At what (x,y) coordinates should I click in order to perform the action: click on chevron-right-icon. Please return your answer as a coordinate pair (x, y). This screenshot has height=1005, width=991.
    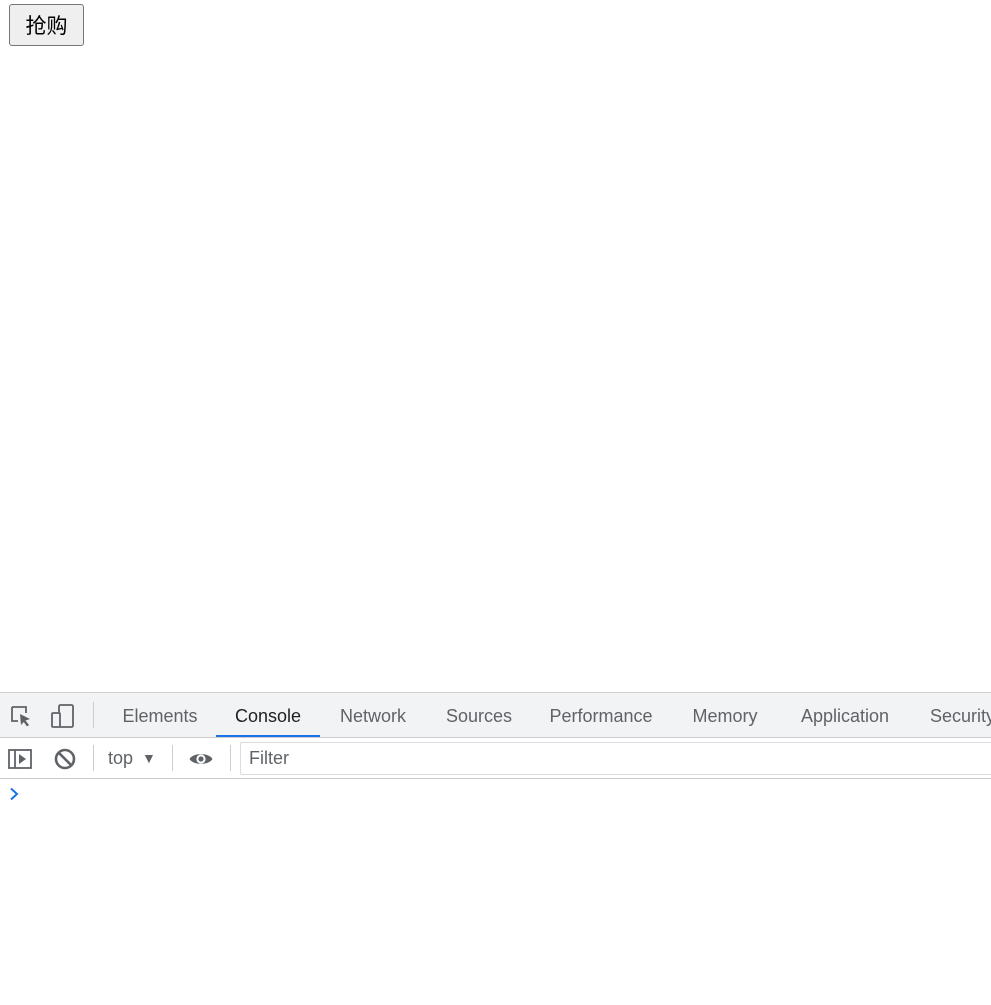
    Looking at the image, I should click on (15, 794).